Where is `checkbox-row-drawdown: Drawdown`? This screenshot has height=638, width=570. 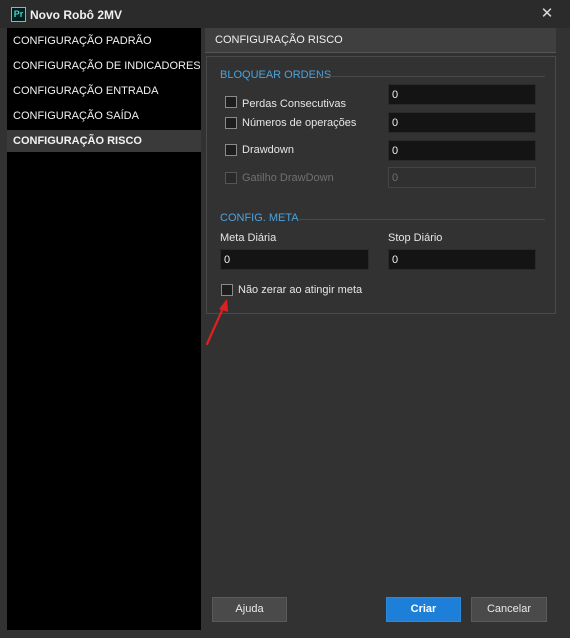
checkbox-row-drawdown: Drawdown is located at coordinates (259, 150).